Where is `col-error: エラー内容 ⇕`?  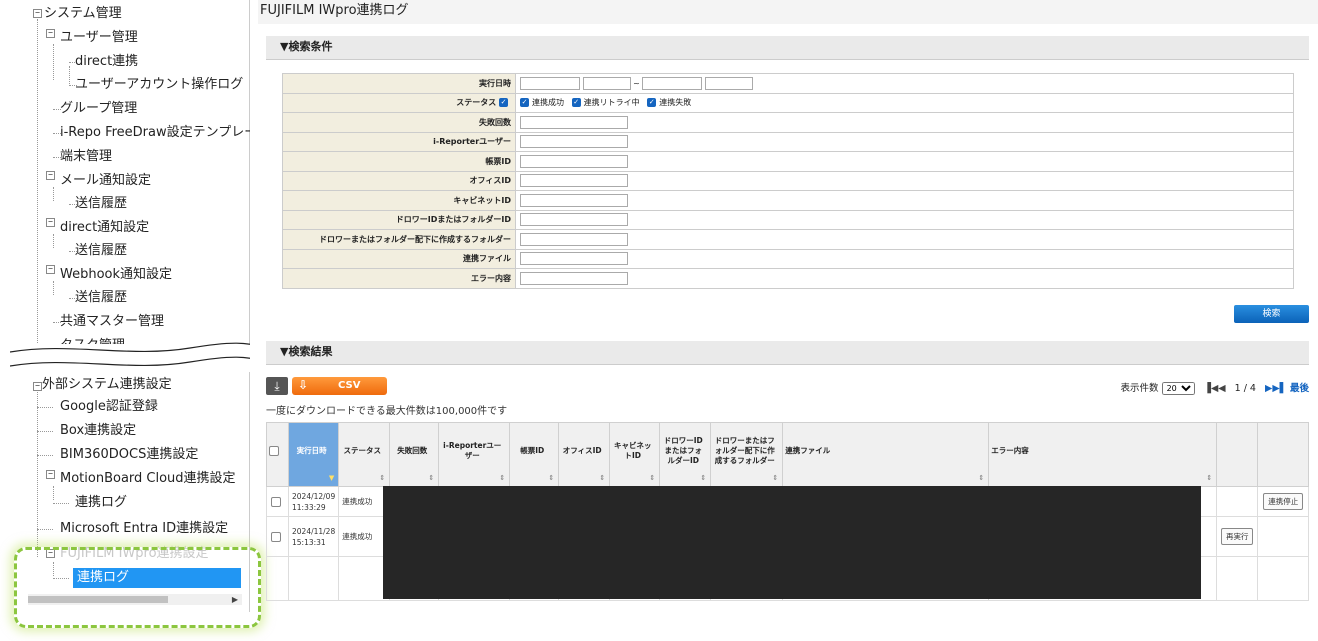
col-error: エラー内容 ⇕ is located at coordinates (1103, 454).